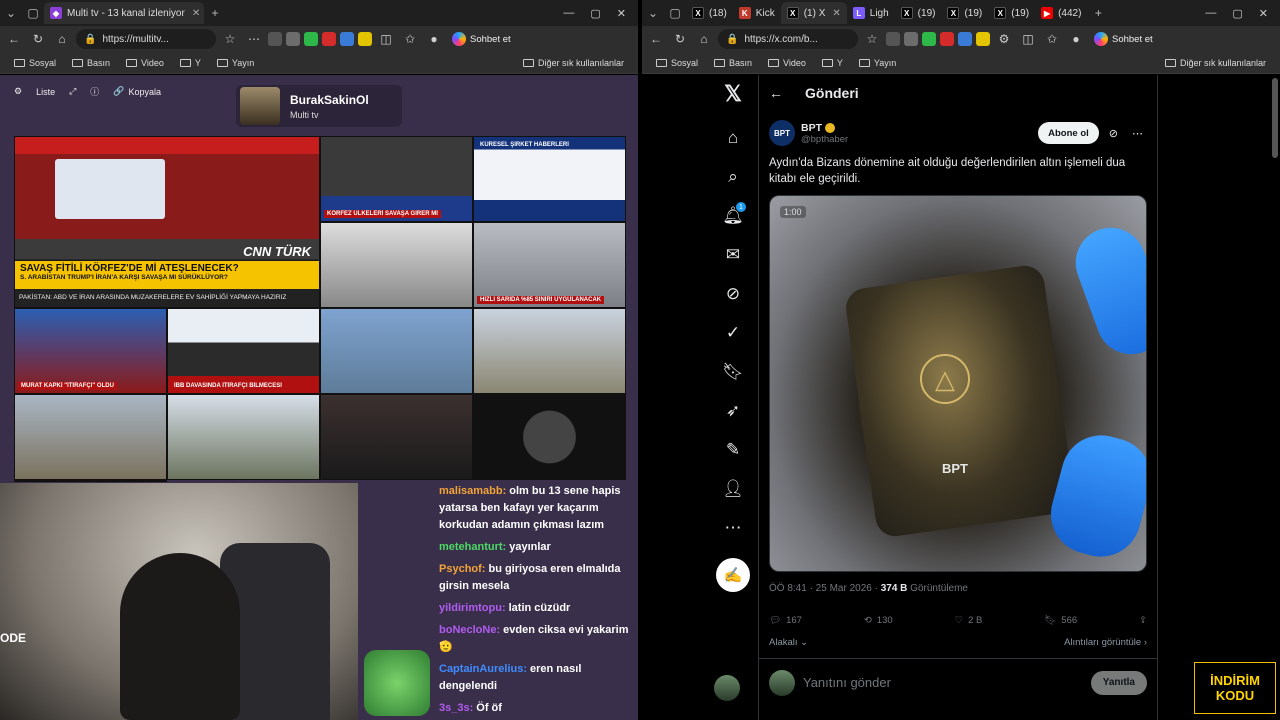 This screenshot has width=1280, height=720. I want to click on bookmark-folder: Basın, so click(733, 63).